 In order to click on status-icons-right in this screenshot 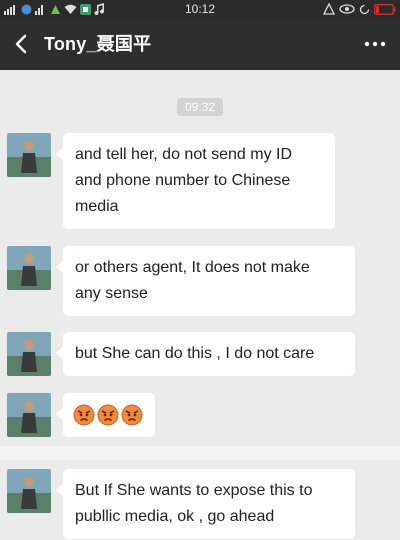, I will do `click(359, 9)`.